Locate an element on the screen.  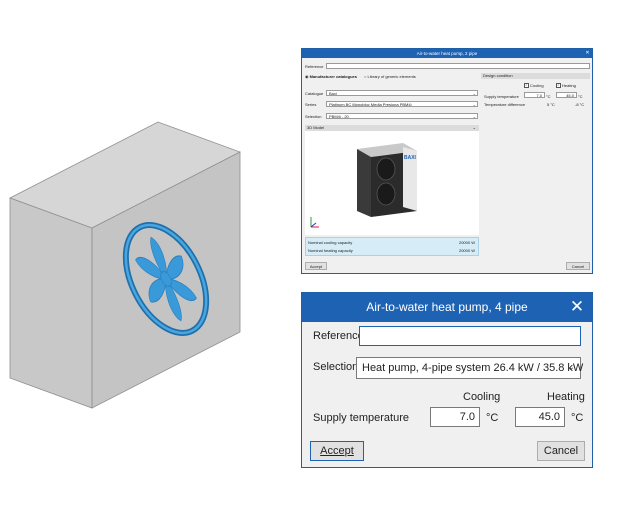
radio-manufacturer-label: Manufacturer catalogues is located at coordinates (333, 76).